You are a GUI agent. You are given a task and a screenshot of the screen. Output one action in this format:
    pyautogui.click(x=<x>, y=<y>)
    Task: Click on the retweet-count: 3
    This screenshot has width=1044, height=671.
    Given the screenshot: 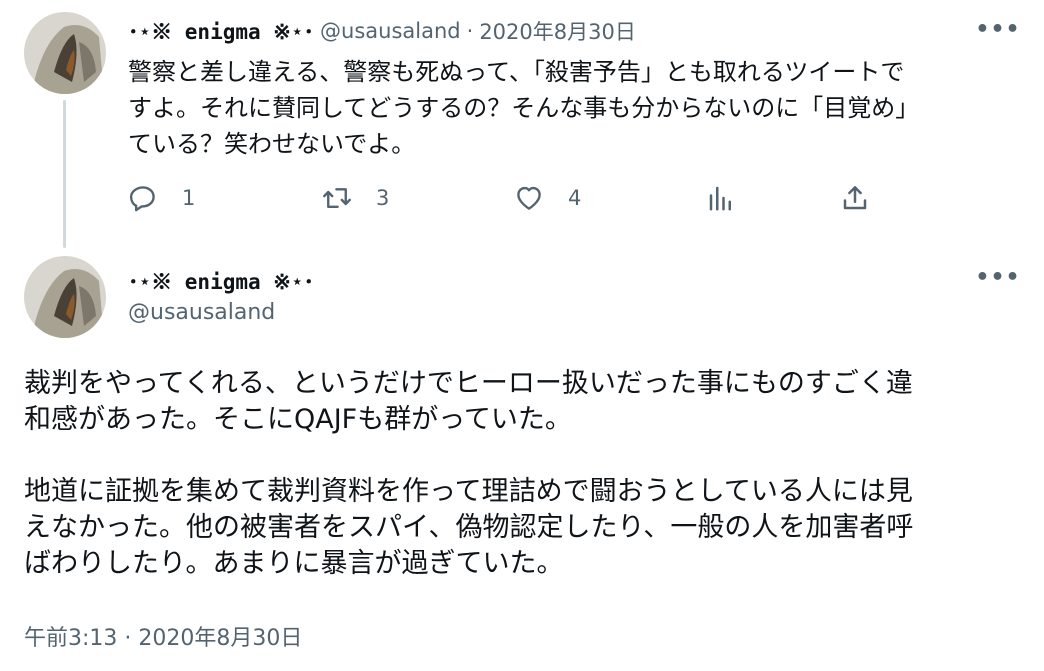 What is the action you would take?
    pyautogui.click(x=383, y=198)
    